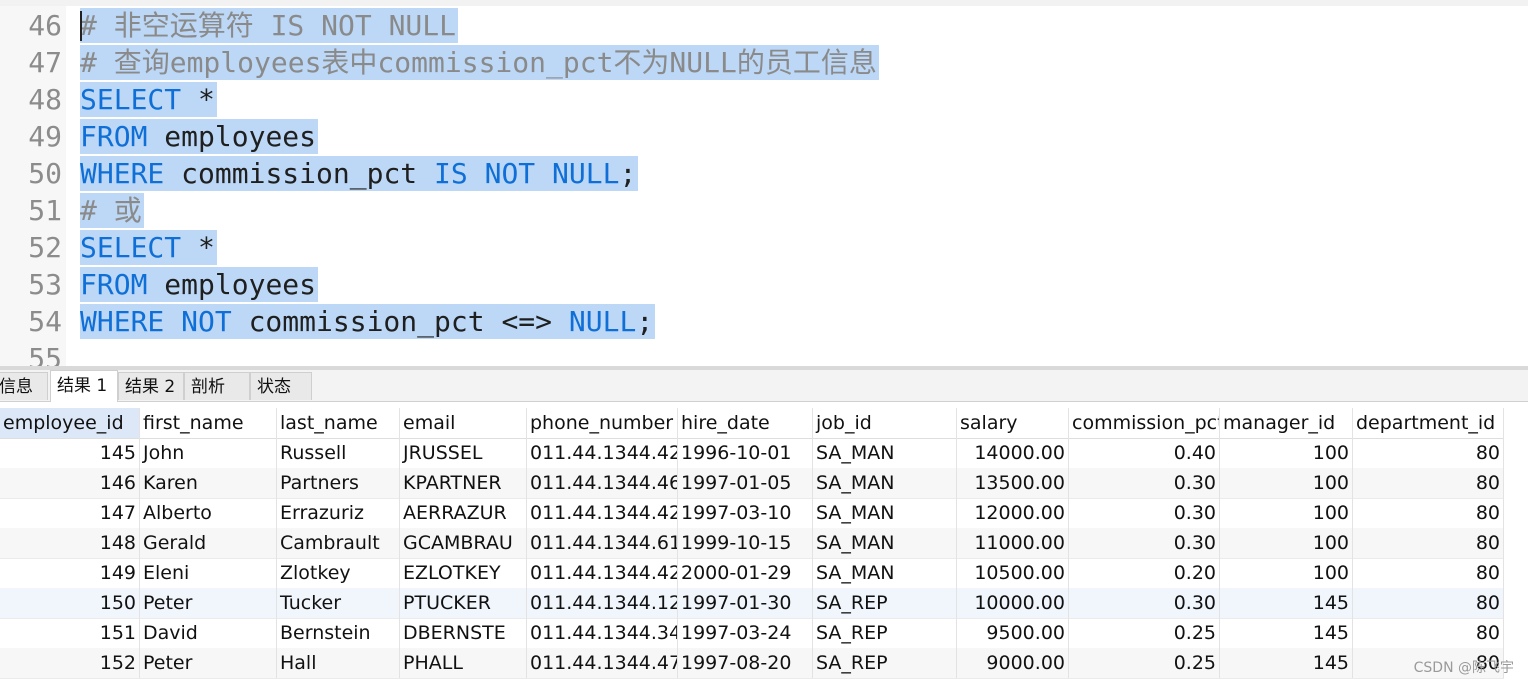 The height and width of the screenshot is (685, 1528). I want to click on table-cell: 11000.00, so click(1013, 543).